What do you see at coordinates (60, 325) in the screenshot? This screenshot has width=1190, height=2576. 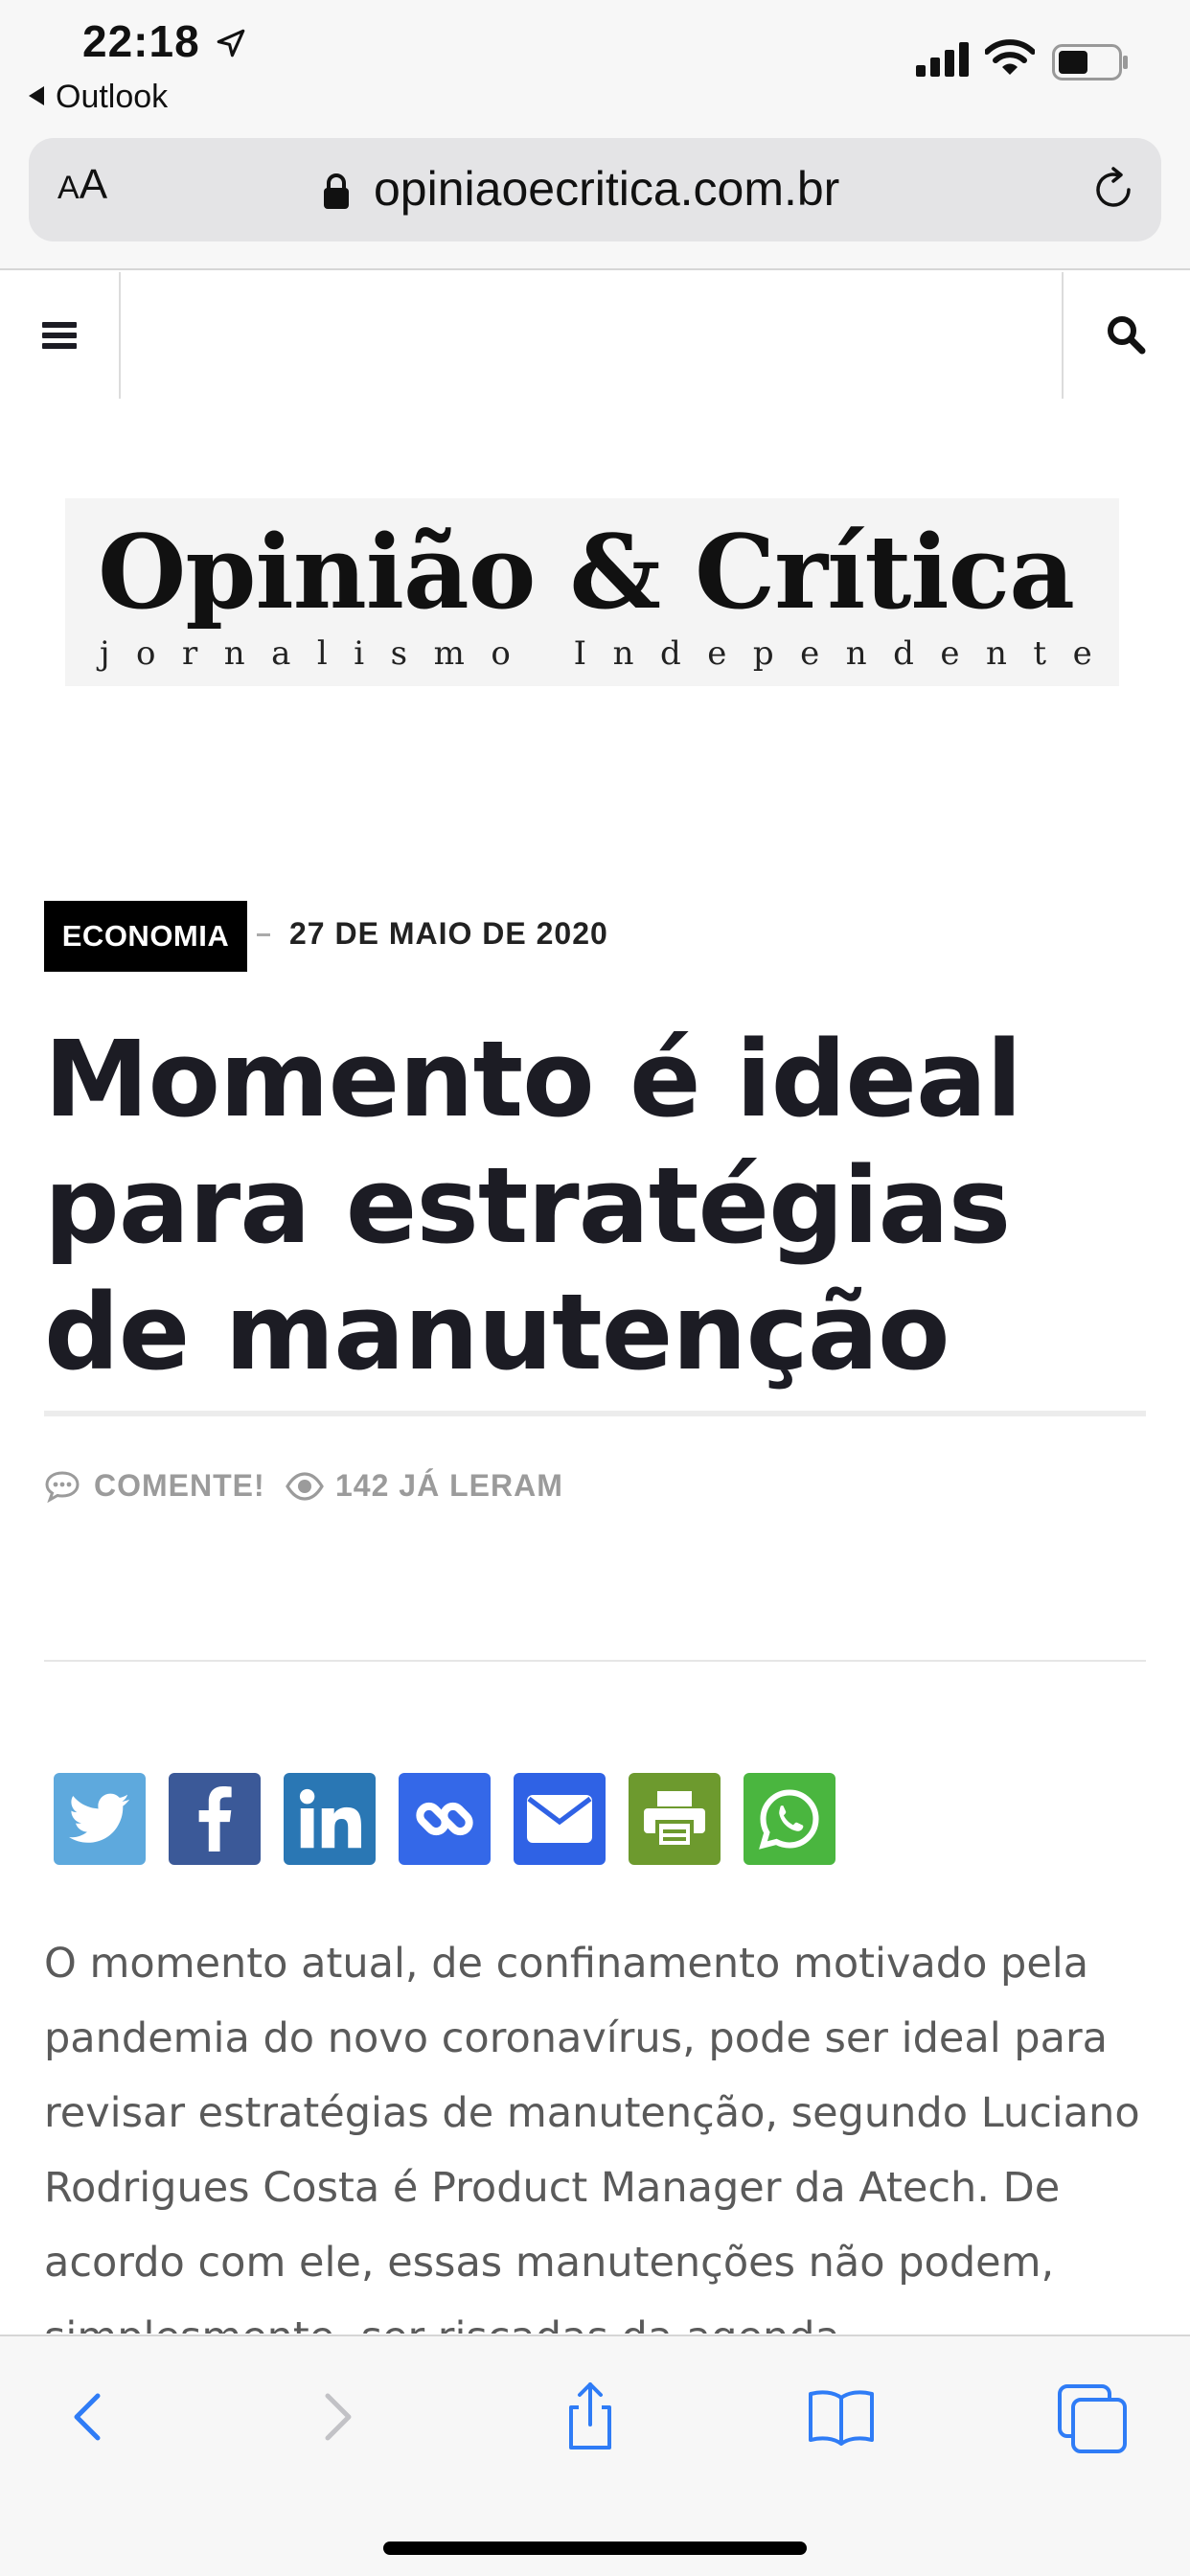 I see `hamburger-icon` at bounding box center [60, 325].